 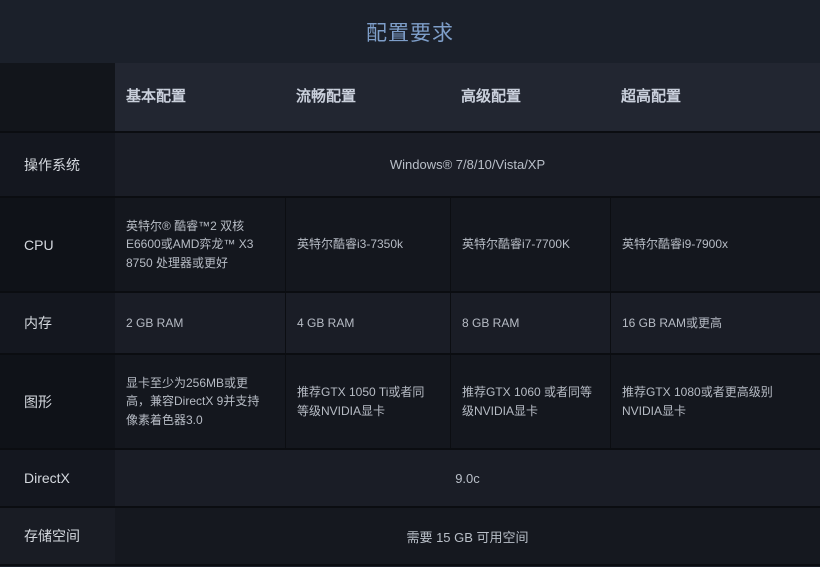 What do you see at coordinates (651, 97) in the screenshot?
I see `column-header-ultra: 超高配置` at bounding box center [651, 97].